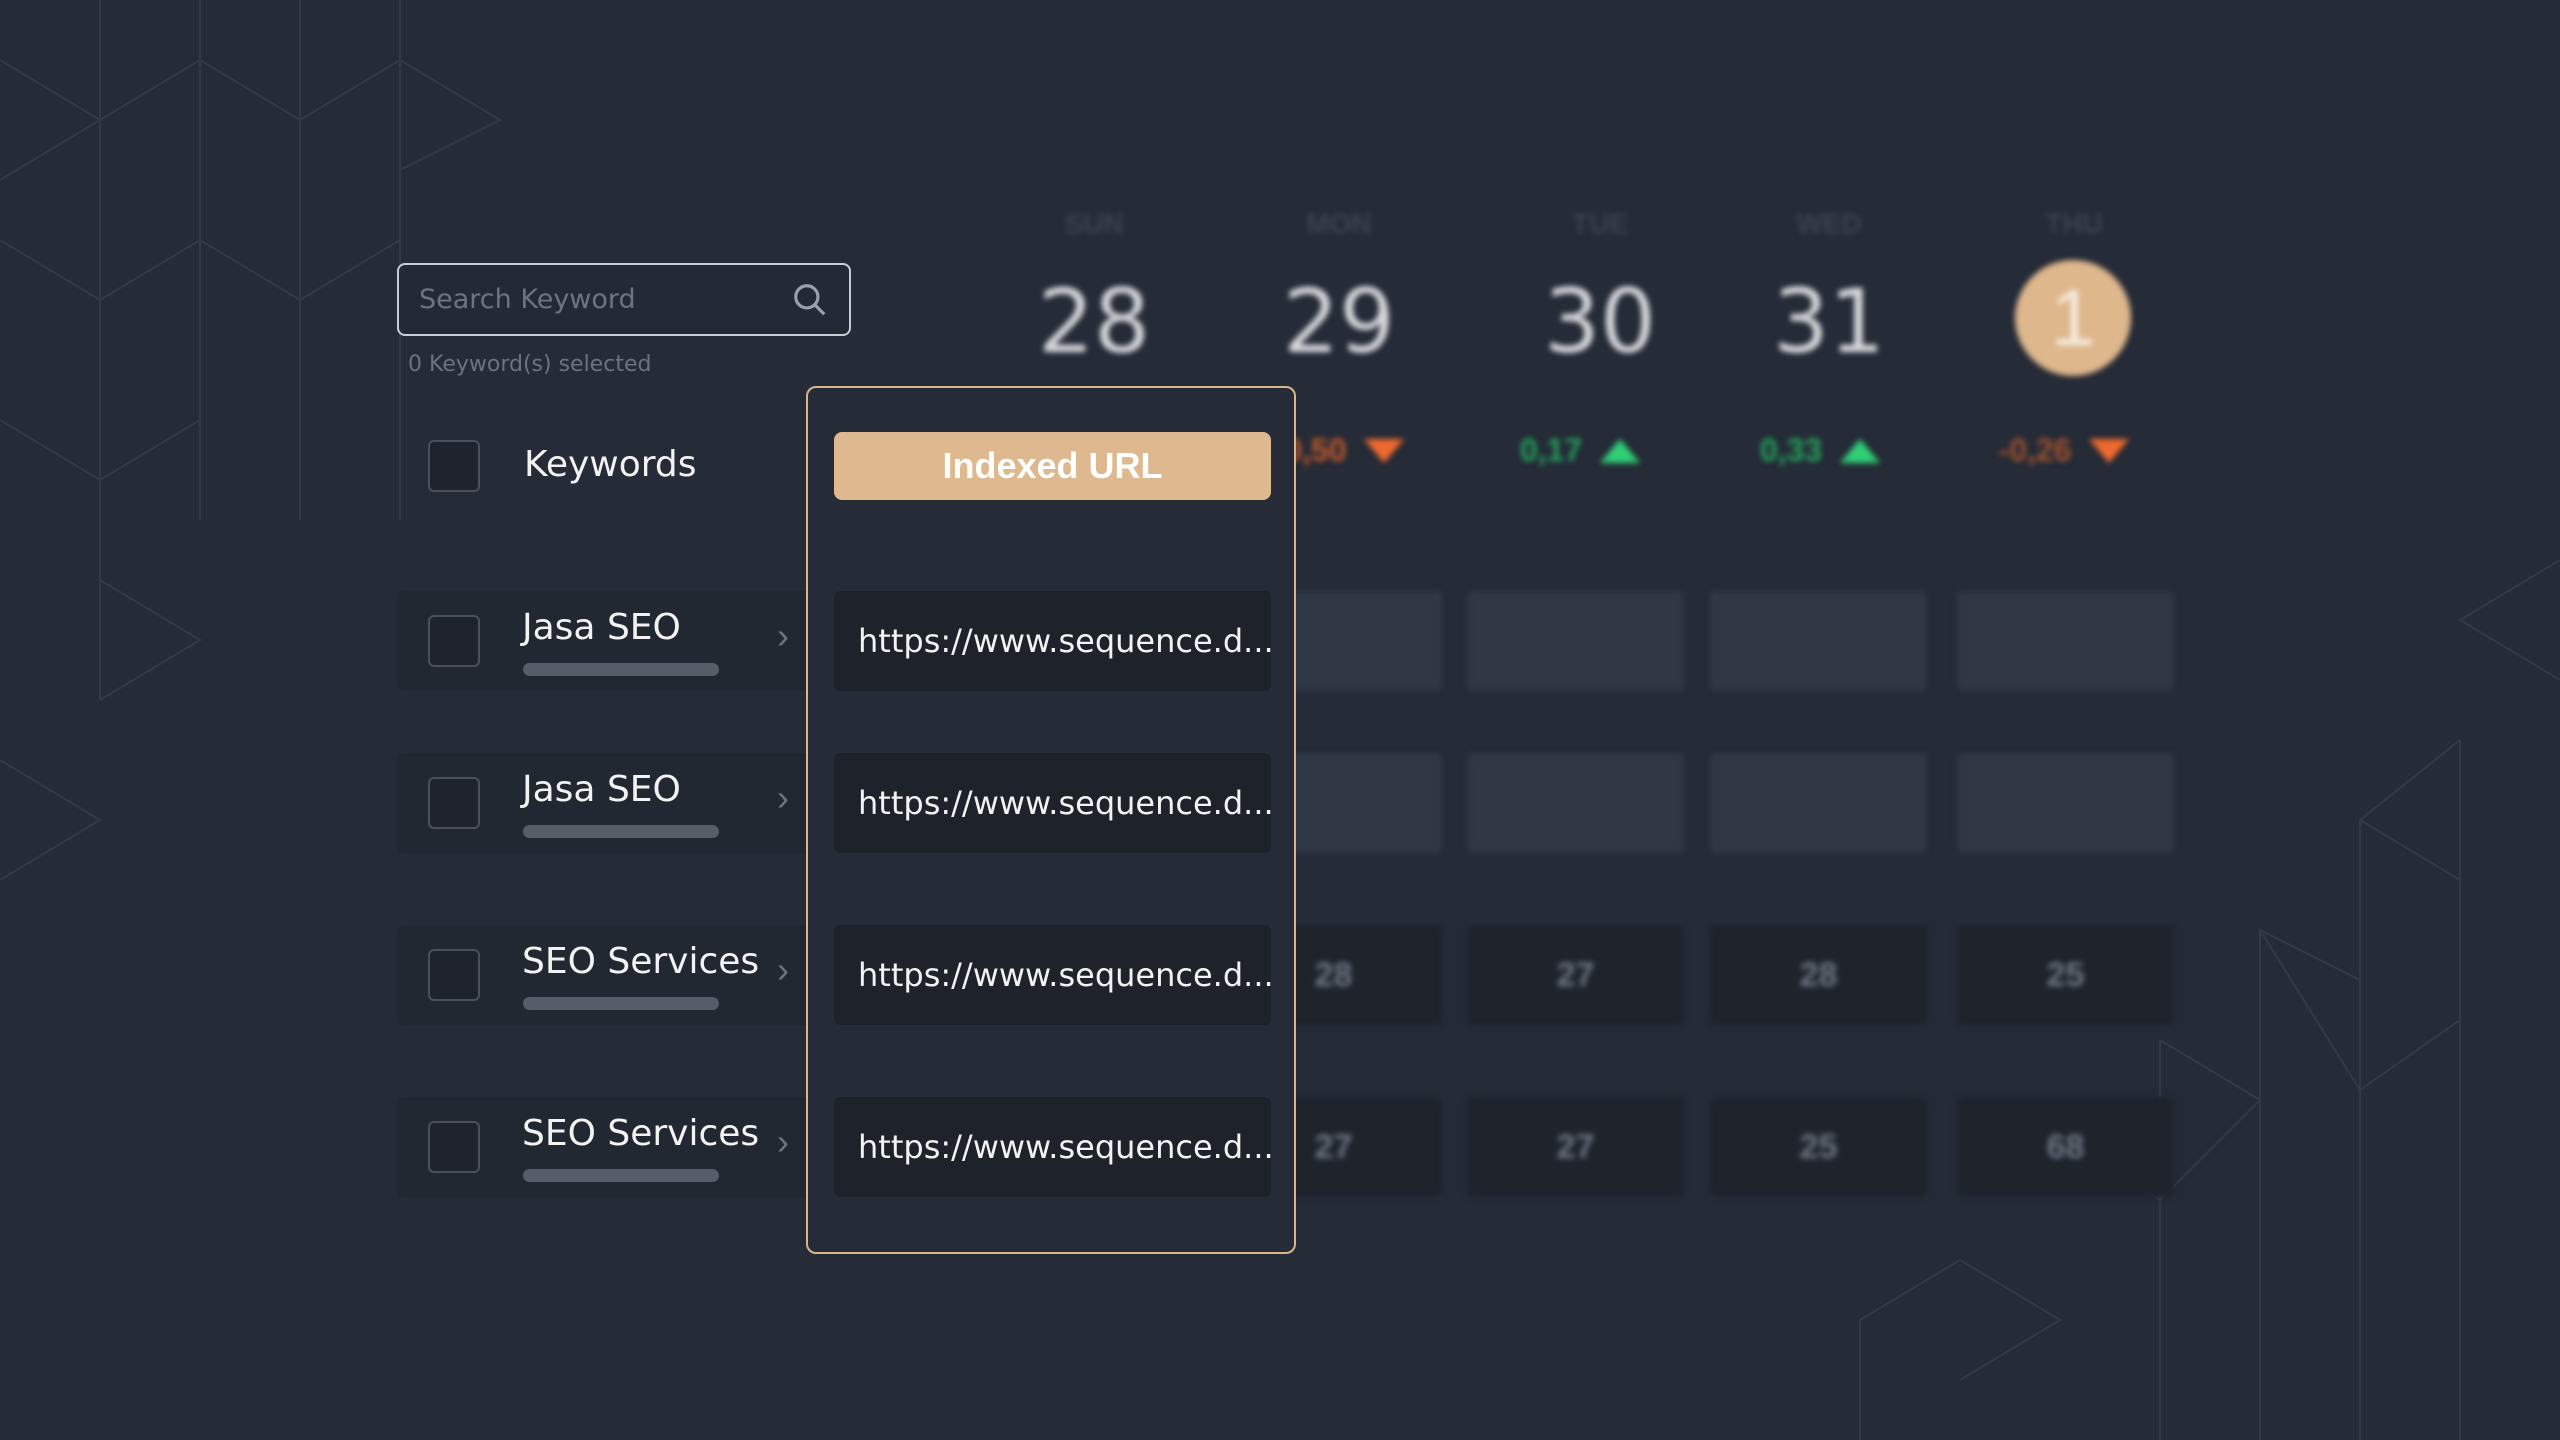 Image resolution: width=2560 pixels, height=1440 pixels. What do you see at coordinates (810, 300) in the screenshot?
I see `search-icon` at bounding box center [810, 300].